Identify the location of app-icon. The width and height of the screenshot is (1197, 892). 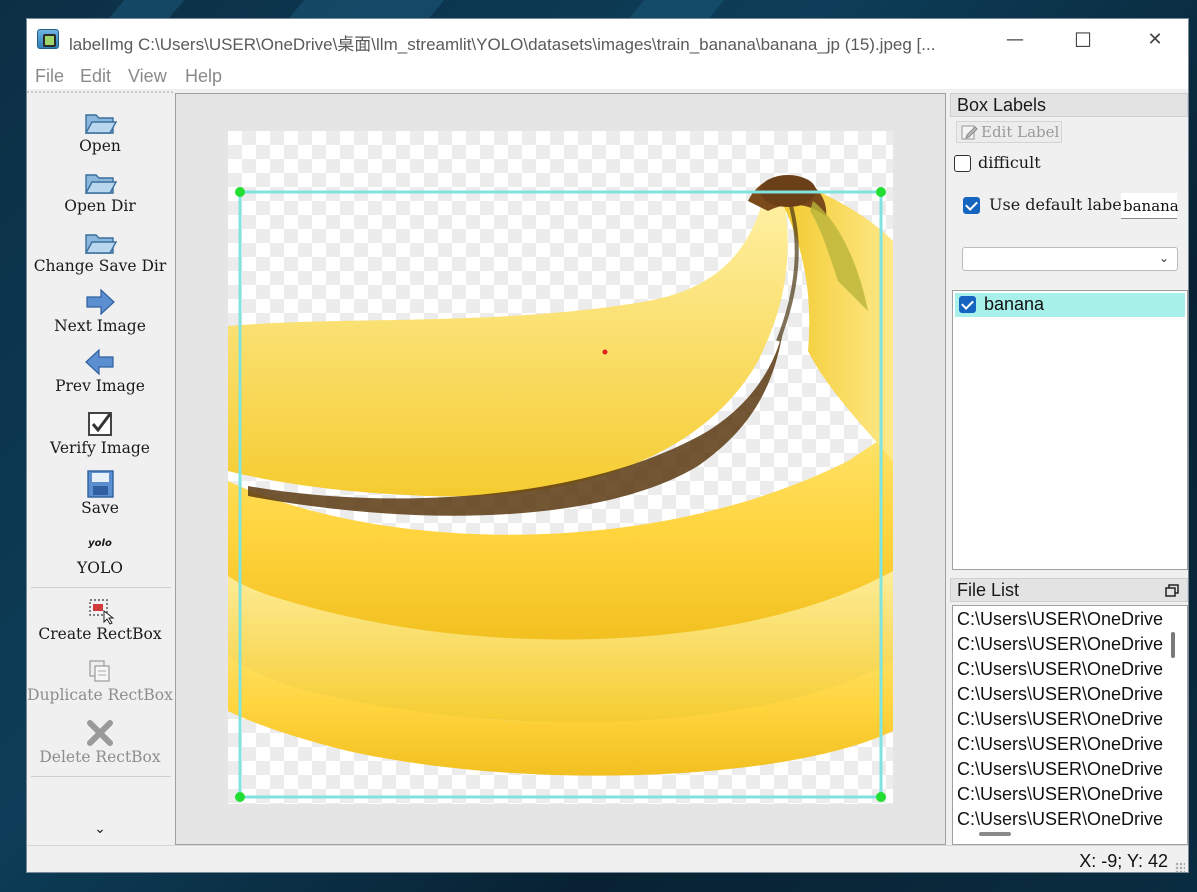
(48, 39).